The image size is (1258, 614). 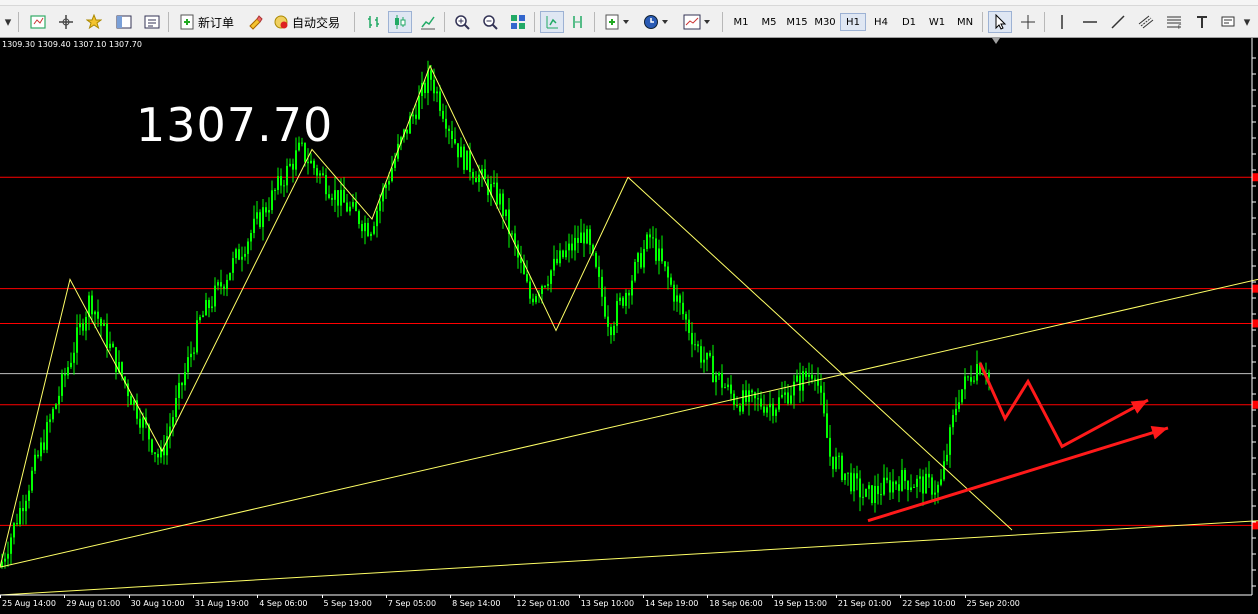 I want to click on timeframe-h4-button: H4, so click(x=881, y=22).